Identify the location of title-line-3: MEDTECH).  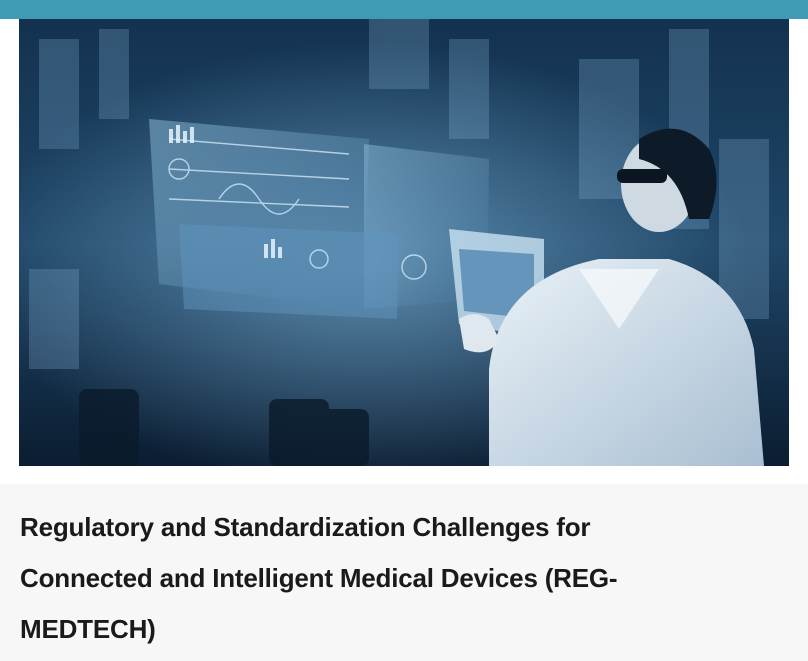
(88, 629).